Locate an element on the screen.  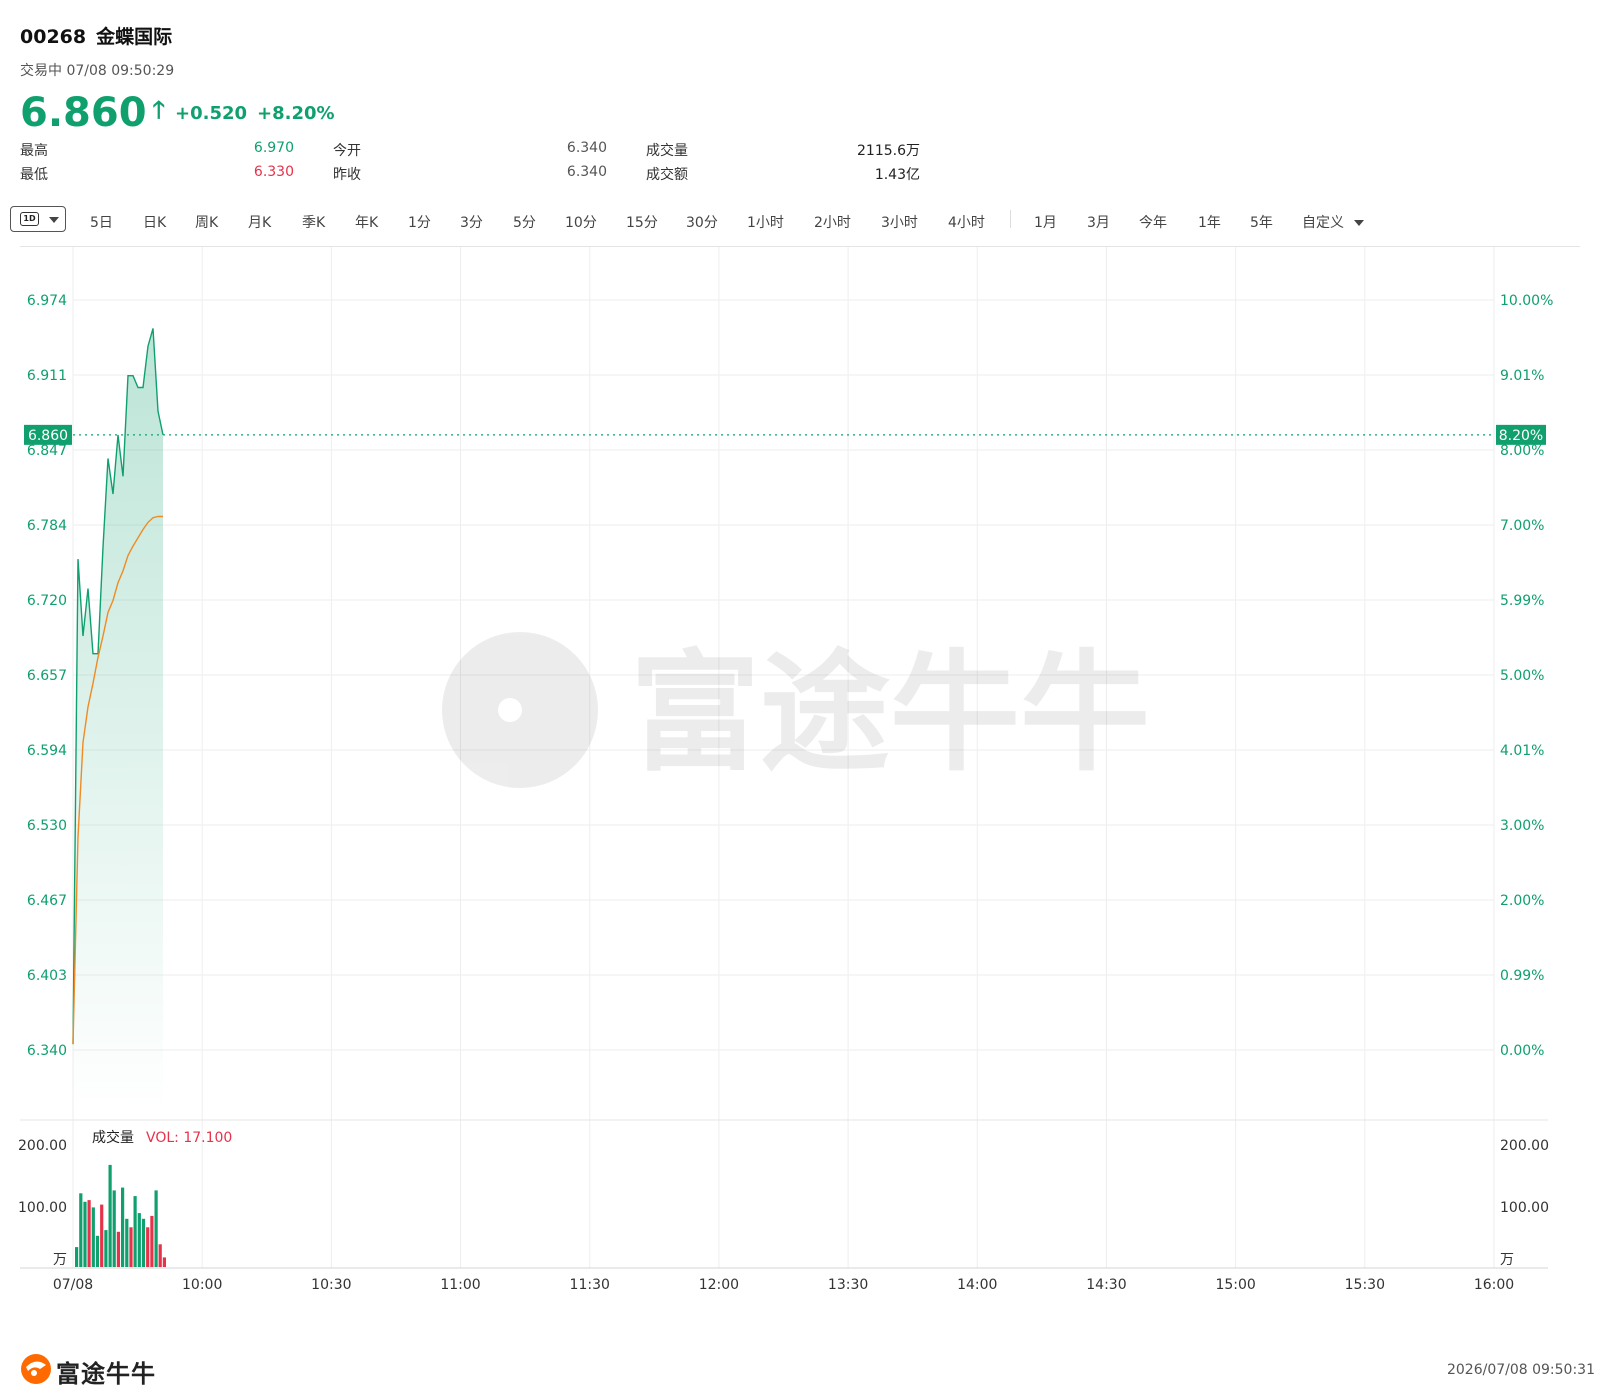
x-tick-label: 07/08 is located at coordinates (73, 1285).